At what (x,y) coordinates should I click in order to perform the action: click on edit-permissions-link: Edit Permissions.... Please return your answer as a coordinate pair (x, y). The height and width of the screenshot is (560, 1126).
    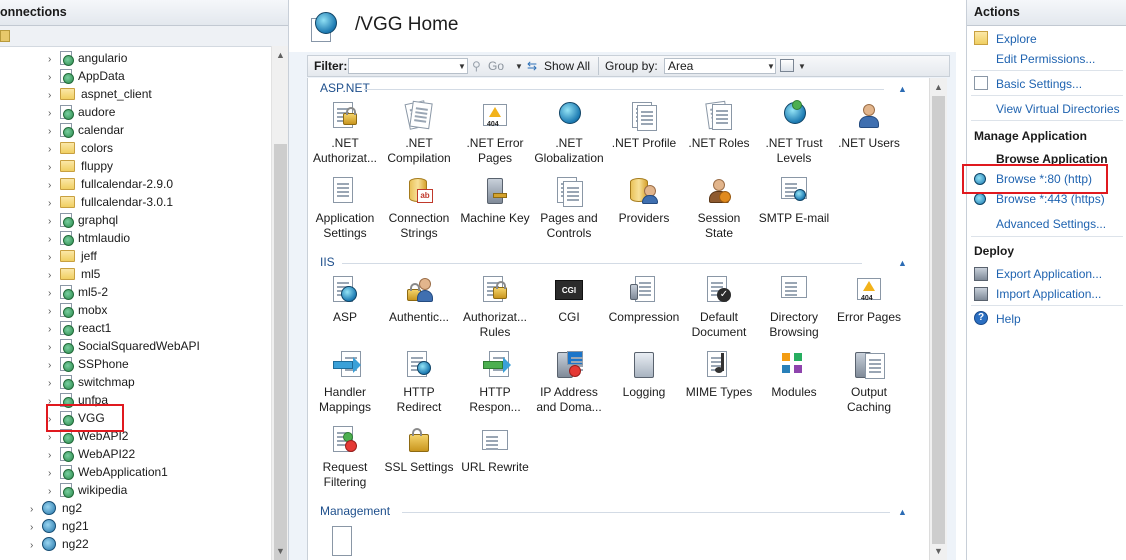
    Looking at the image, I should click on (1045, 59).